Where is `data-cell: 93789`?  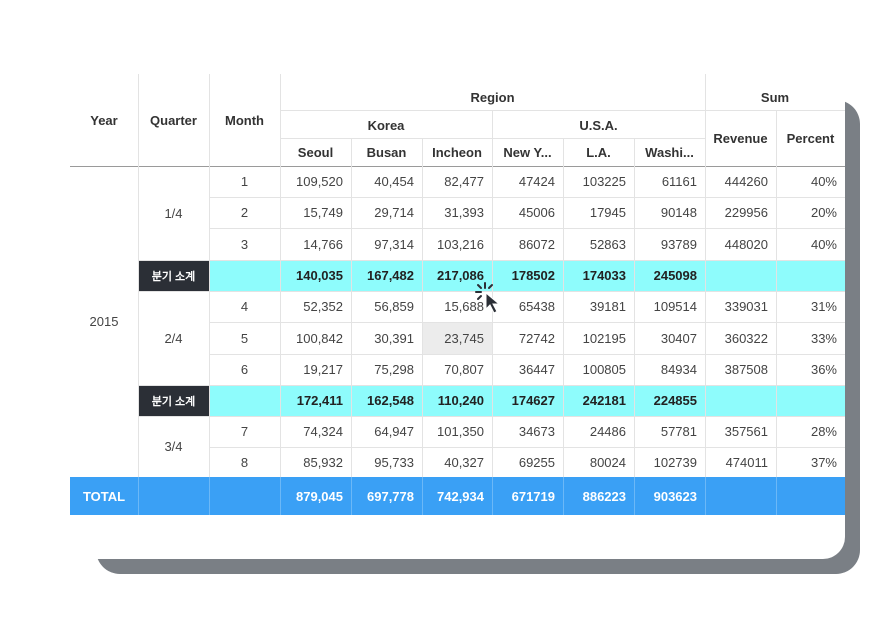
data-cell: 93789 is located at coordinates (669, 244).